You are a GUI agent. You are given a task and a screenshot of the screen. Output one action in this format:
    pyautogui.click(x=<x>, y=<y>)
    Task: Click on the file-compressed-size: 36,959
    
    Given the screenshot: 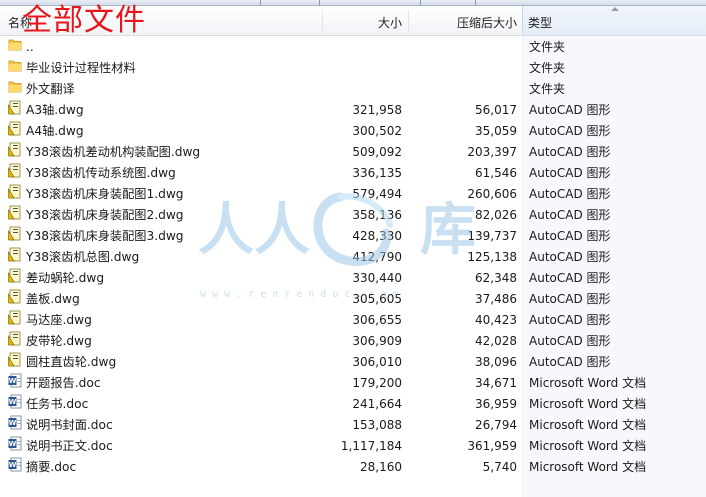 What is the action you would take?
    pyautogui.click(x=496, y=404)
    